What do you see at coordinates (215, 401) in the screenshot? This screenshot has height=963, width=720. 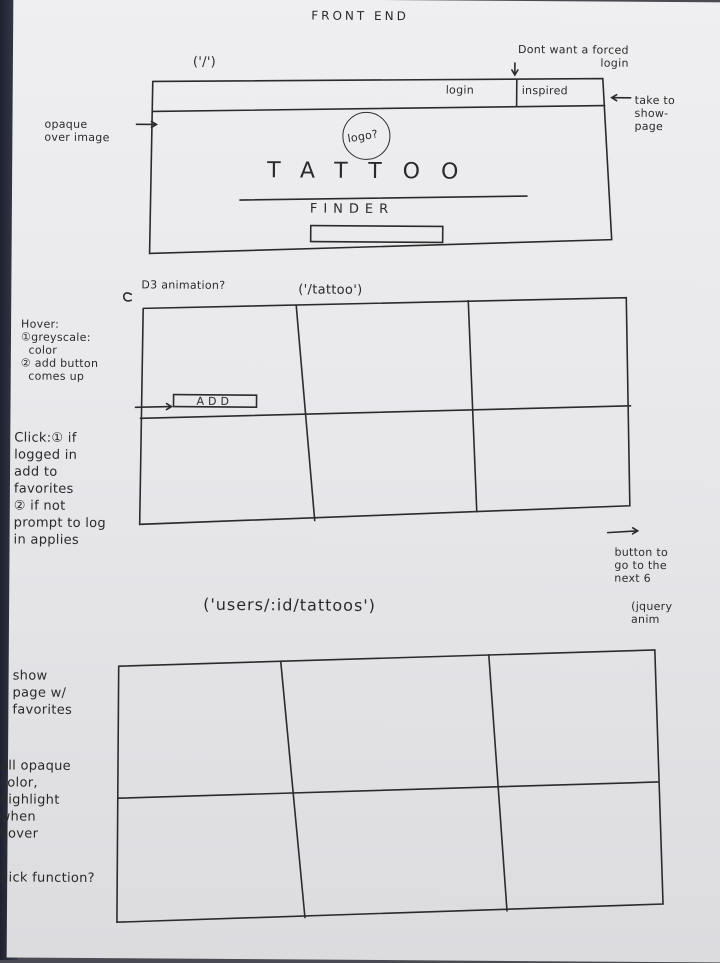 I see `add-button: ADD` at bounding box center [215, 401].